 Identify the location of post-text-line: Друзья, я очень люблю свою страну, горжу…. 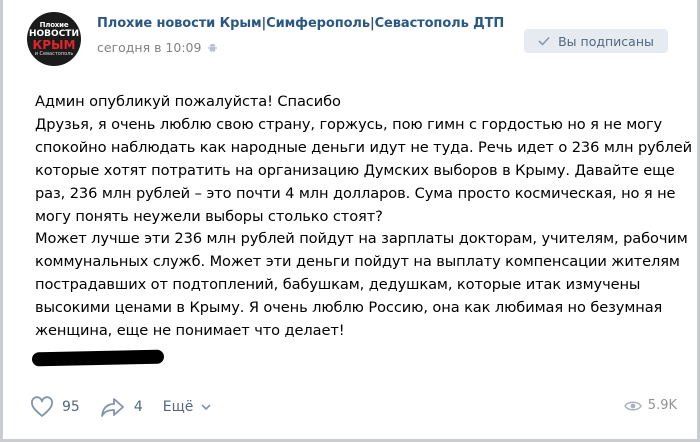
(349, 124).